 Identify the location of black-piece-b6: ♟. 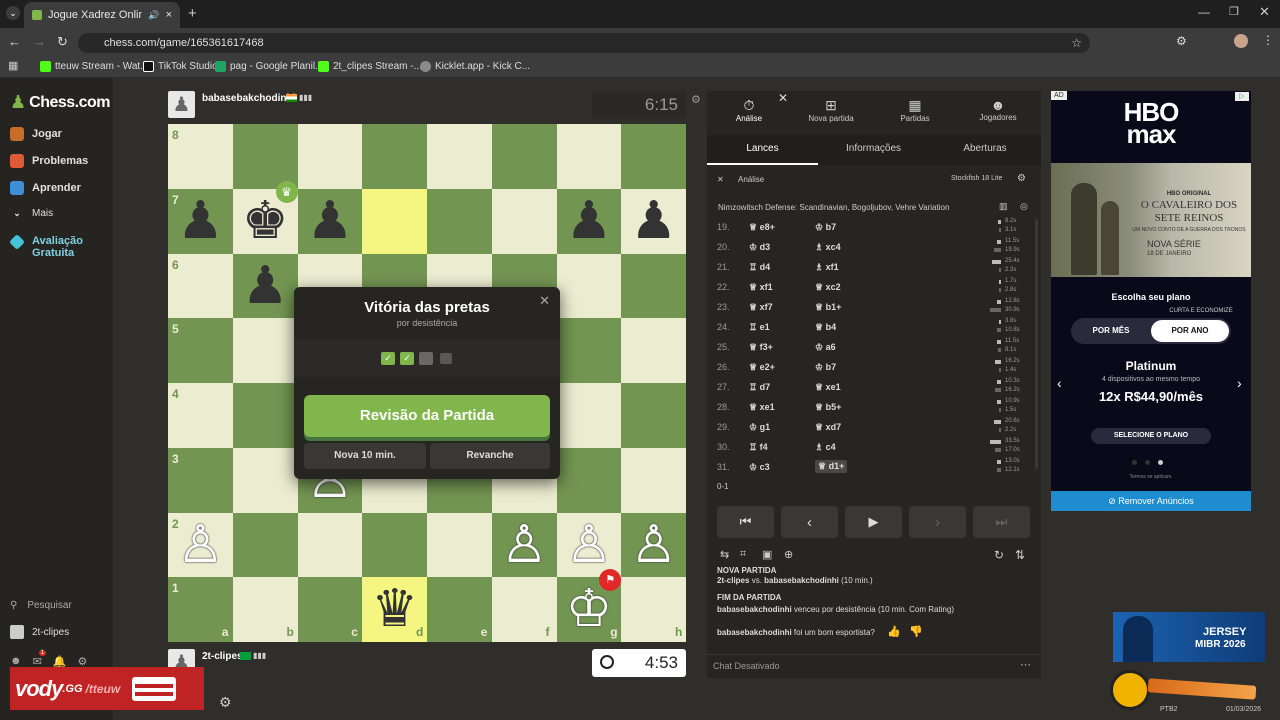
(265, 286).